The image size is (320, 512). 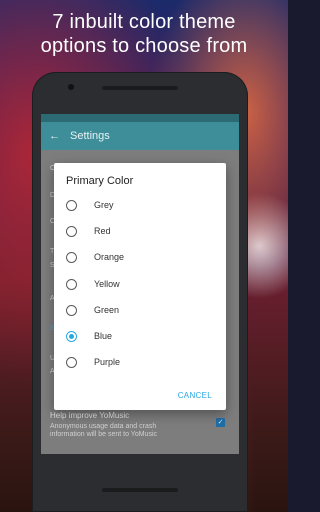 What do you see at coordinates (104, 205) in the screenshot?
I see `option-label: Grey` at bounding box center [104, 205].